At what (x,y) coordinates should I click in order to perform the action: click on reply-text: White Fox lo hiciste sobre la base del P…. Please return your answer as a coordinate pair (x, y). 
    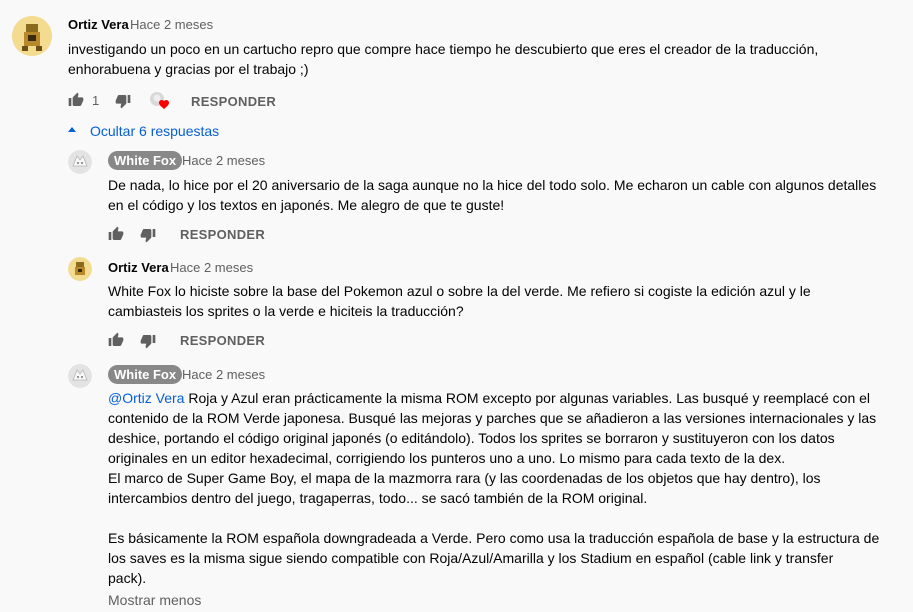
    Looking at the image, I should click on (459, 301).